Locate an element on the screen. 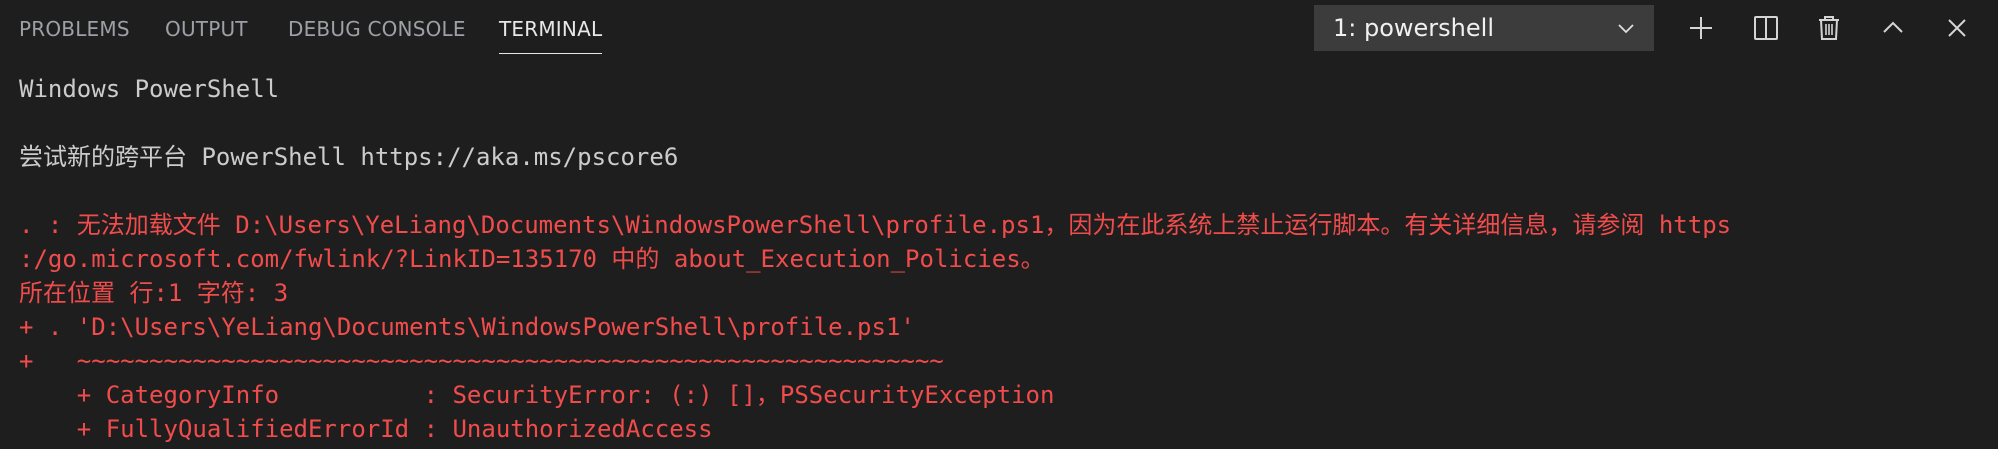 The image size is (1998, 449). kill-terminal-button is located at coordinates (1829, 28).